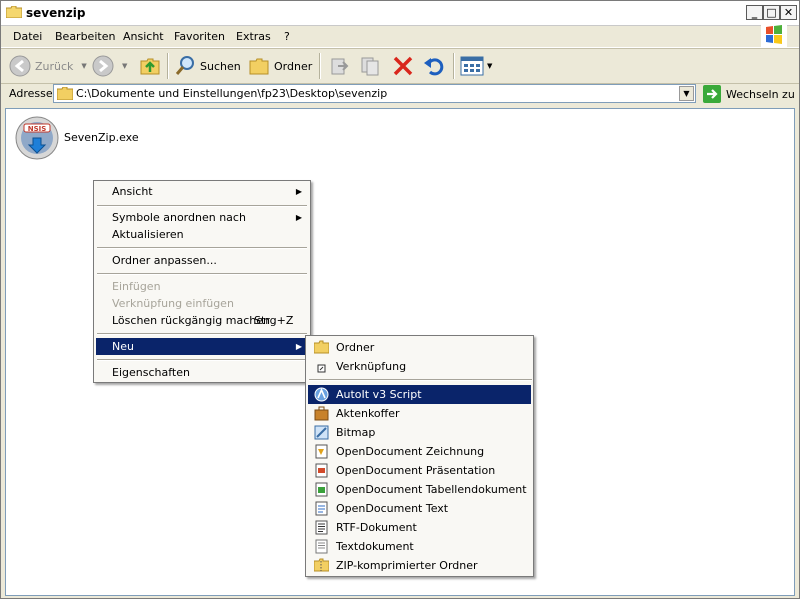 This screenshot has height=599, width=800. What do you see at coordinates (202, 217) in the screenshot?
I see `menu-item-symbole-anordnen: Symbole anordnen nach ▶` at bounding box center [202, 217].